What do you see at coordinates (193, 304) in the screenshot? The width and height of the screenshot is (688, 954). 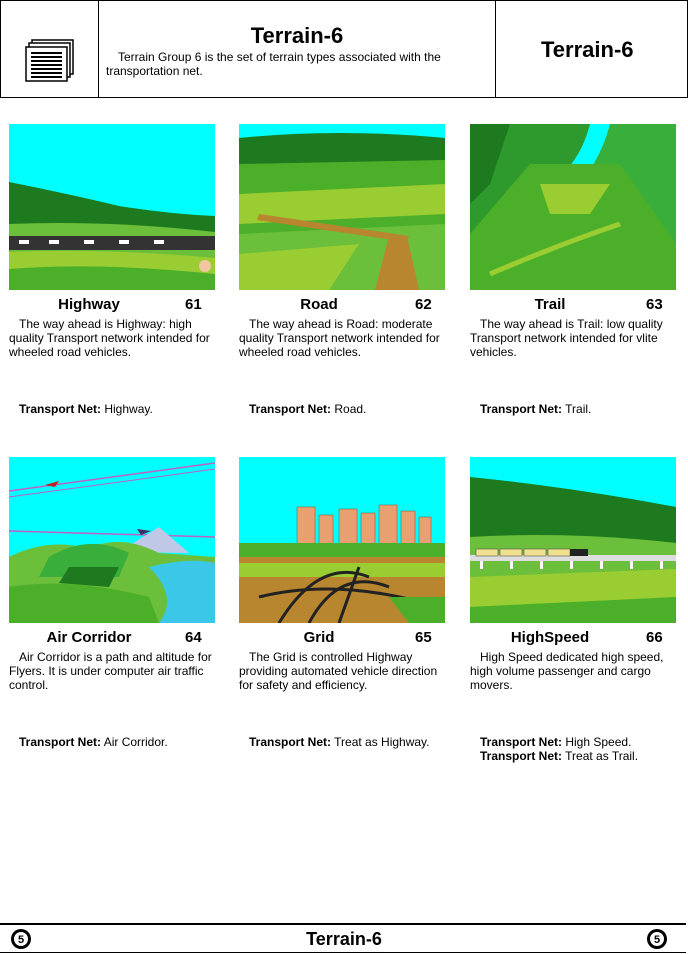 I see `card-number: 61` at bounding box center [193, 304].